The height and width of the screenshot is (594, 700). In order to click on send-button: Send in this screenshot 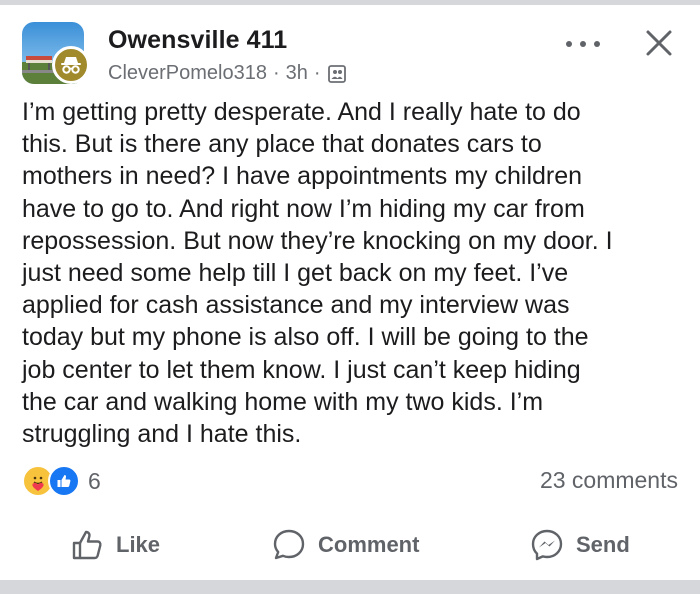, I will do `click(580, 545)`.